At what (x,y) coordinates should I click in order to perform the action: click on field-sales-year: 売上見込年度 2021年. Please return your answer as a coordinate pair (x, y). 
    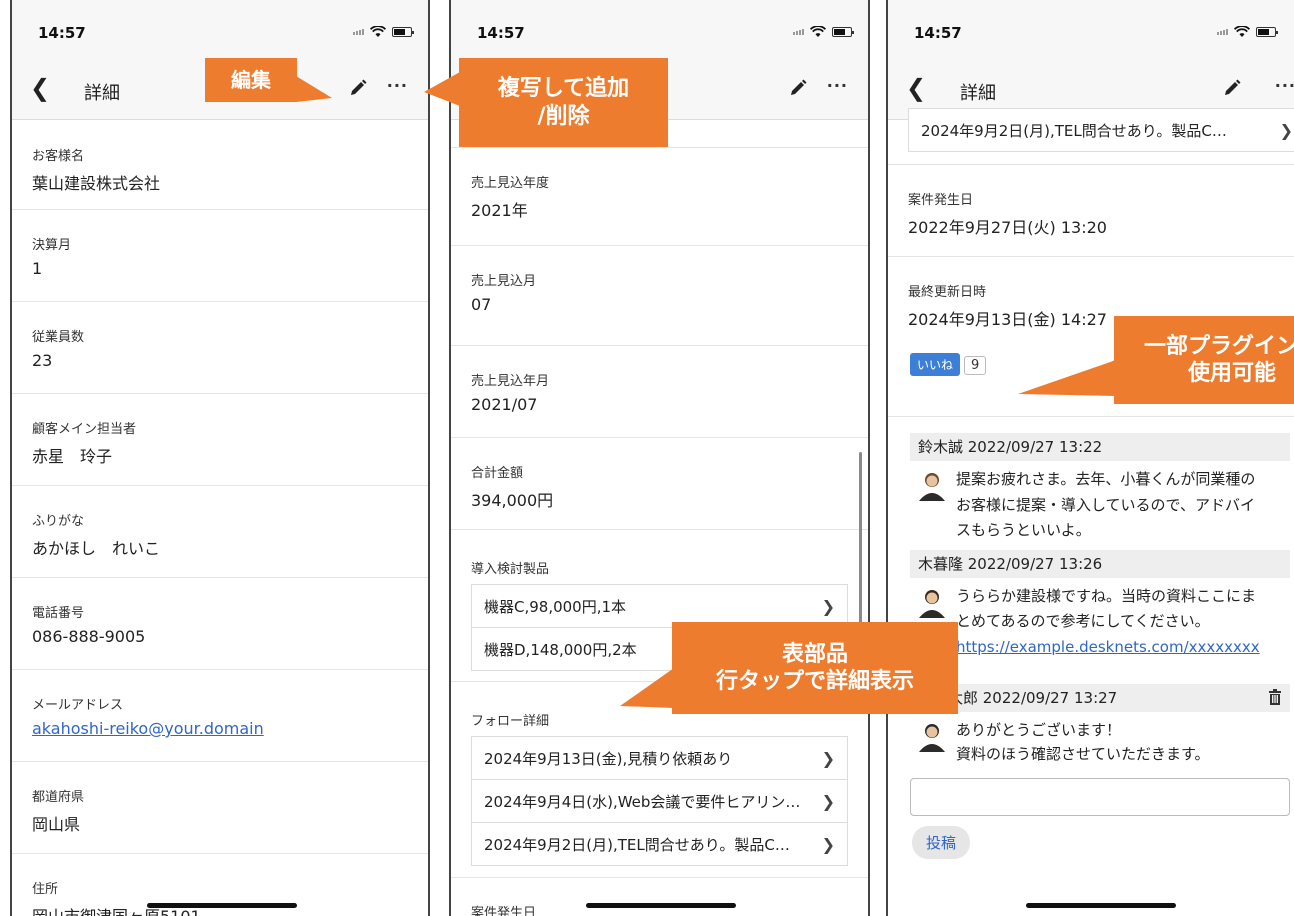
    Looking at the image, I should click on (659, 197).